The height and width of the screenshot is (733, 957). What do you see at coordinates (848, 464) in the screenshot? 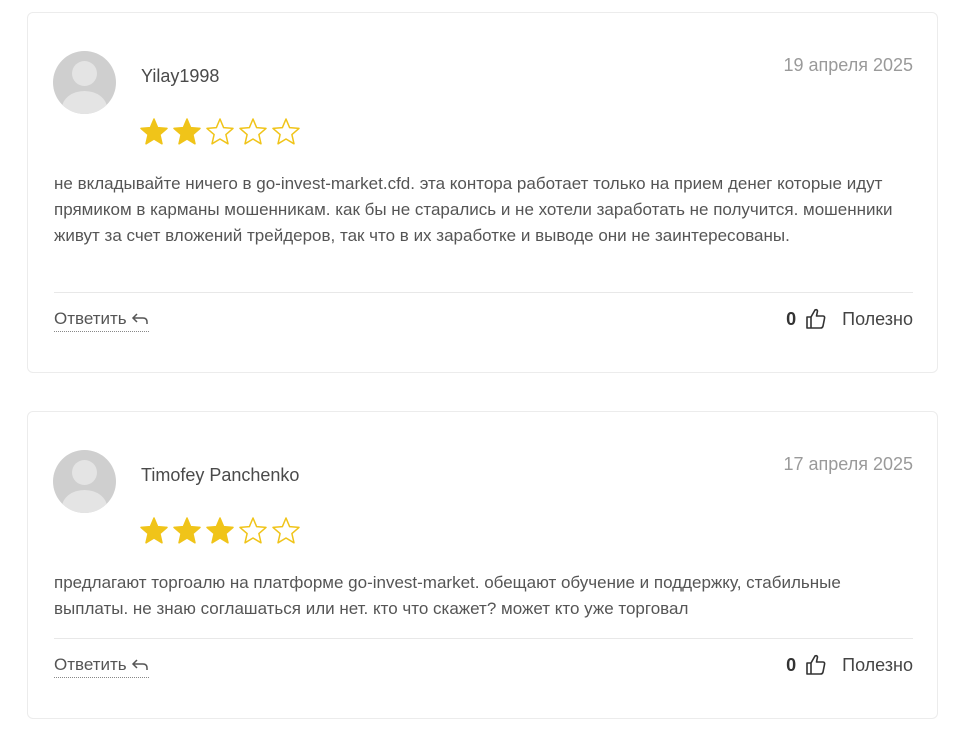
I see `review-date: 17 апреля 2025` at bounding box center [848, 464].